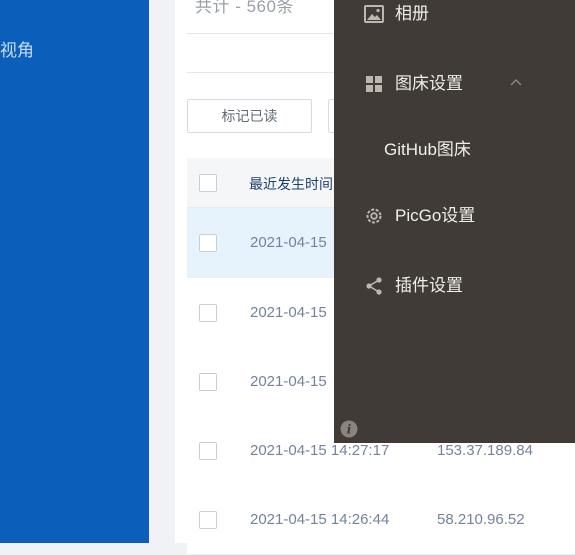 This screenshot has height=555, width=575. What do you see at coordinates (249, 116) in the screenshot?
I see `mark-read-button: 标记已读` at bounding box center [249, 116].